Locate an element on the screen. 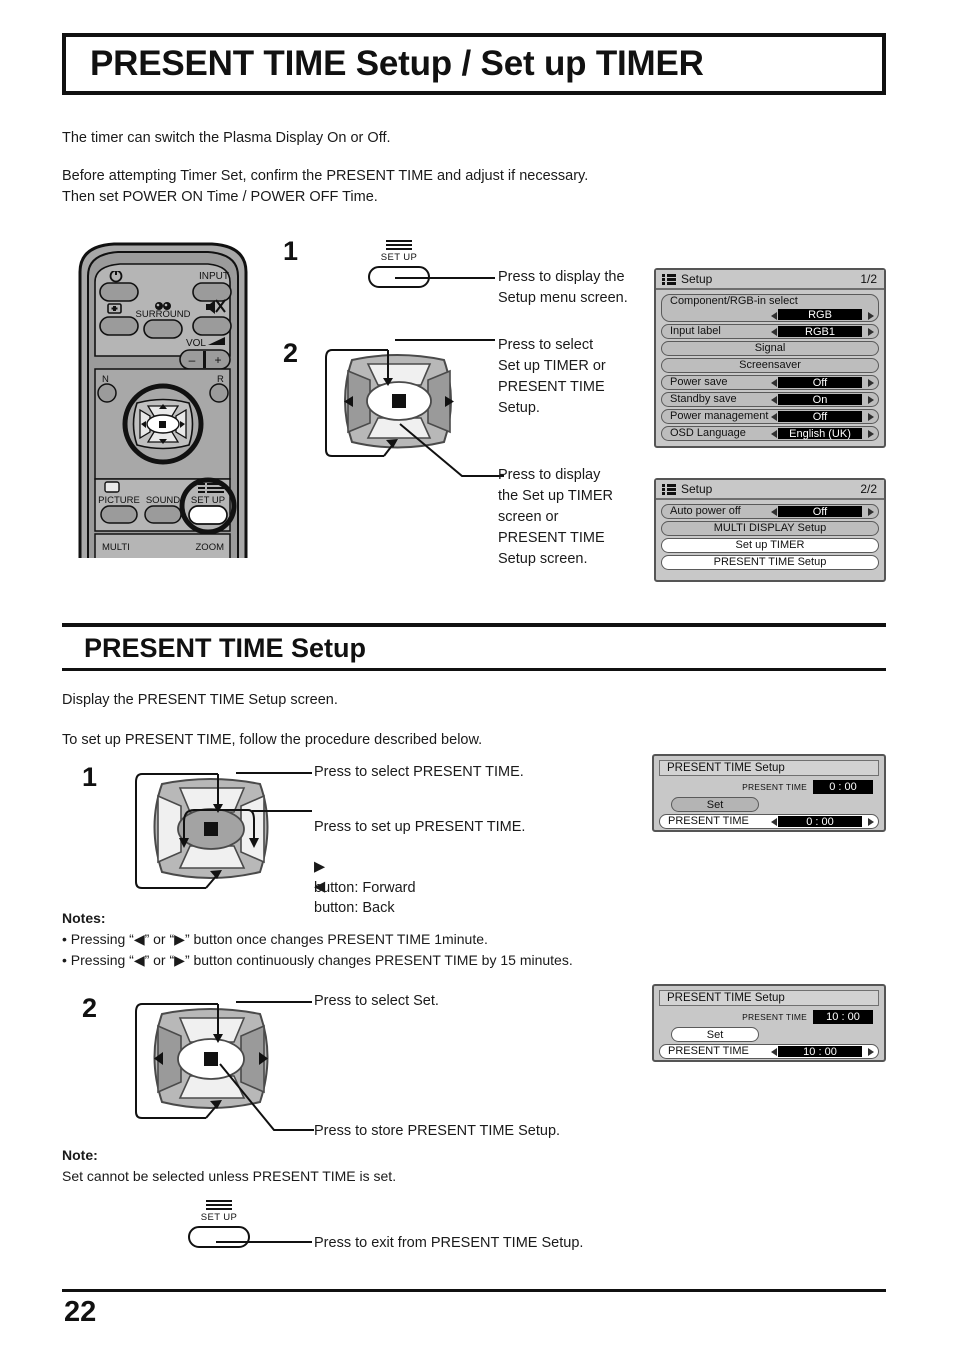 Image resolution: width=954 pixels, height=1351 pixels. svg-text: SOUND is located at coordinates (163, 500).